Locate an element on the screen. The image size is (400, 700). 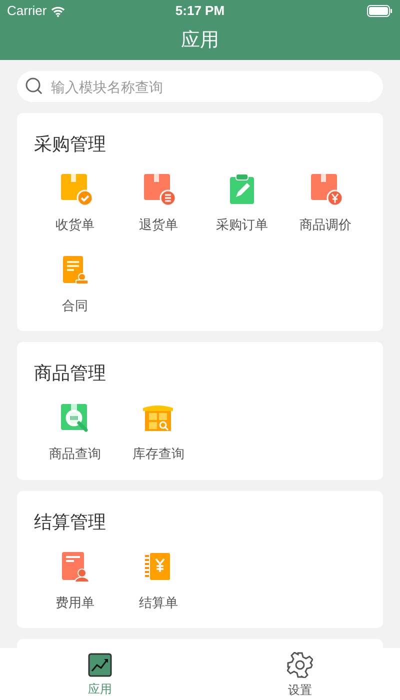
module-item: 结算单 is located at coordinates (158, 581).